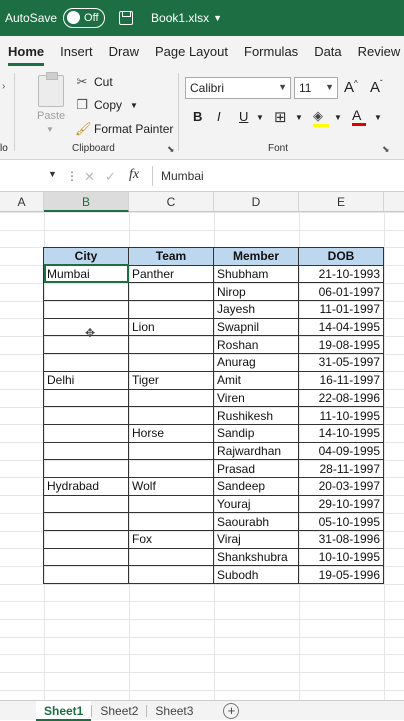 This screenshot has height=721, width=404. I want to click on cell-member: Swapnil, so click(256, 327).